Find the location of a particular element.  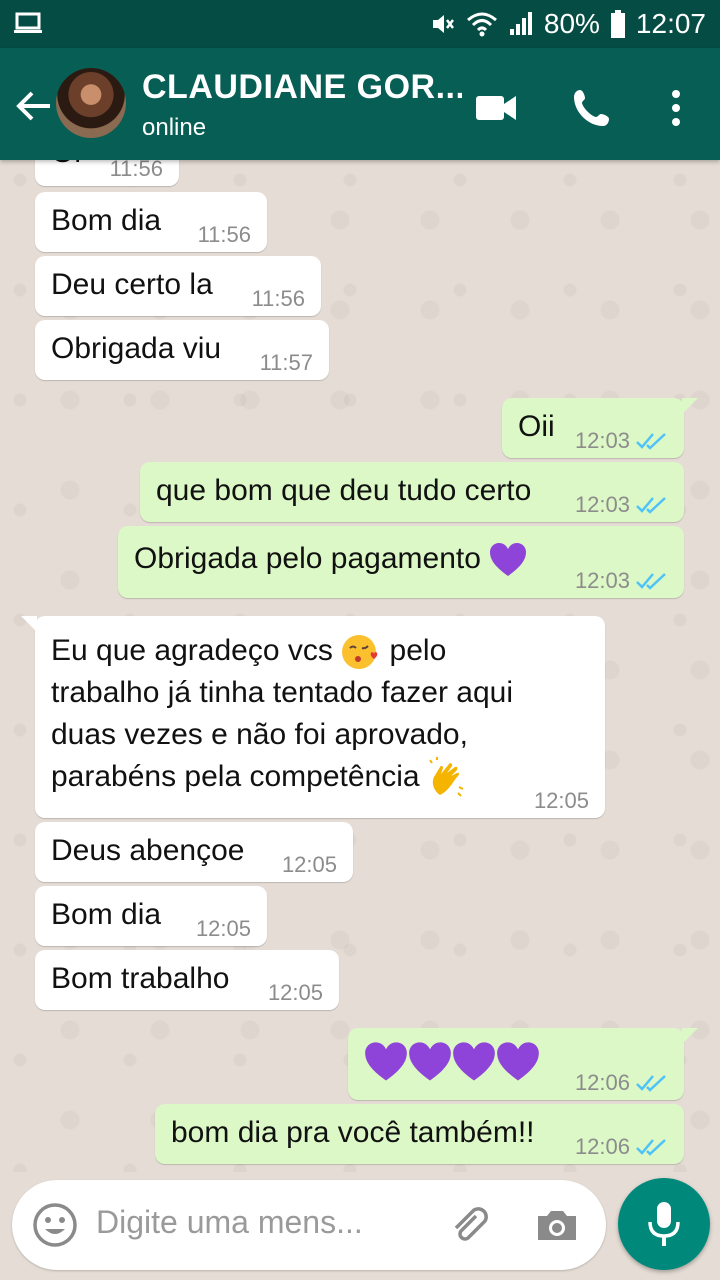

message-incoming: Bom trabalho 12:05 is located at coordinates (187, 980).